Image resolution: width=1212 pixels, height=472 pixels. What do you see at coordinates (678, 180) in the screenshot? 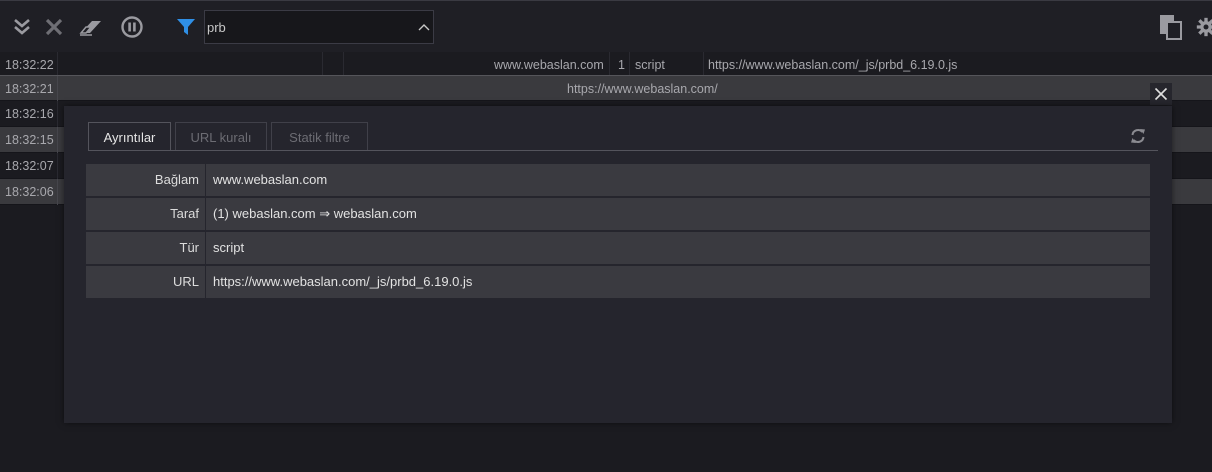
I see `details-value: www.webaslan.com` at bounding box center [678, 180].